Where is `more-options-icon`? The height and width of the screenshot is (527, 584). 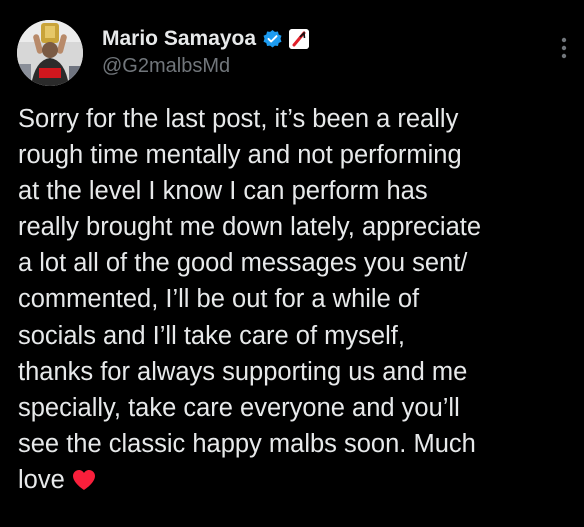
more-options-icon is located at coordinates (564, 48).